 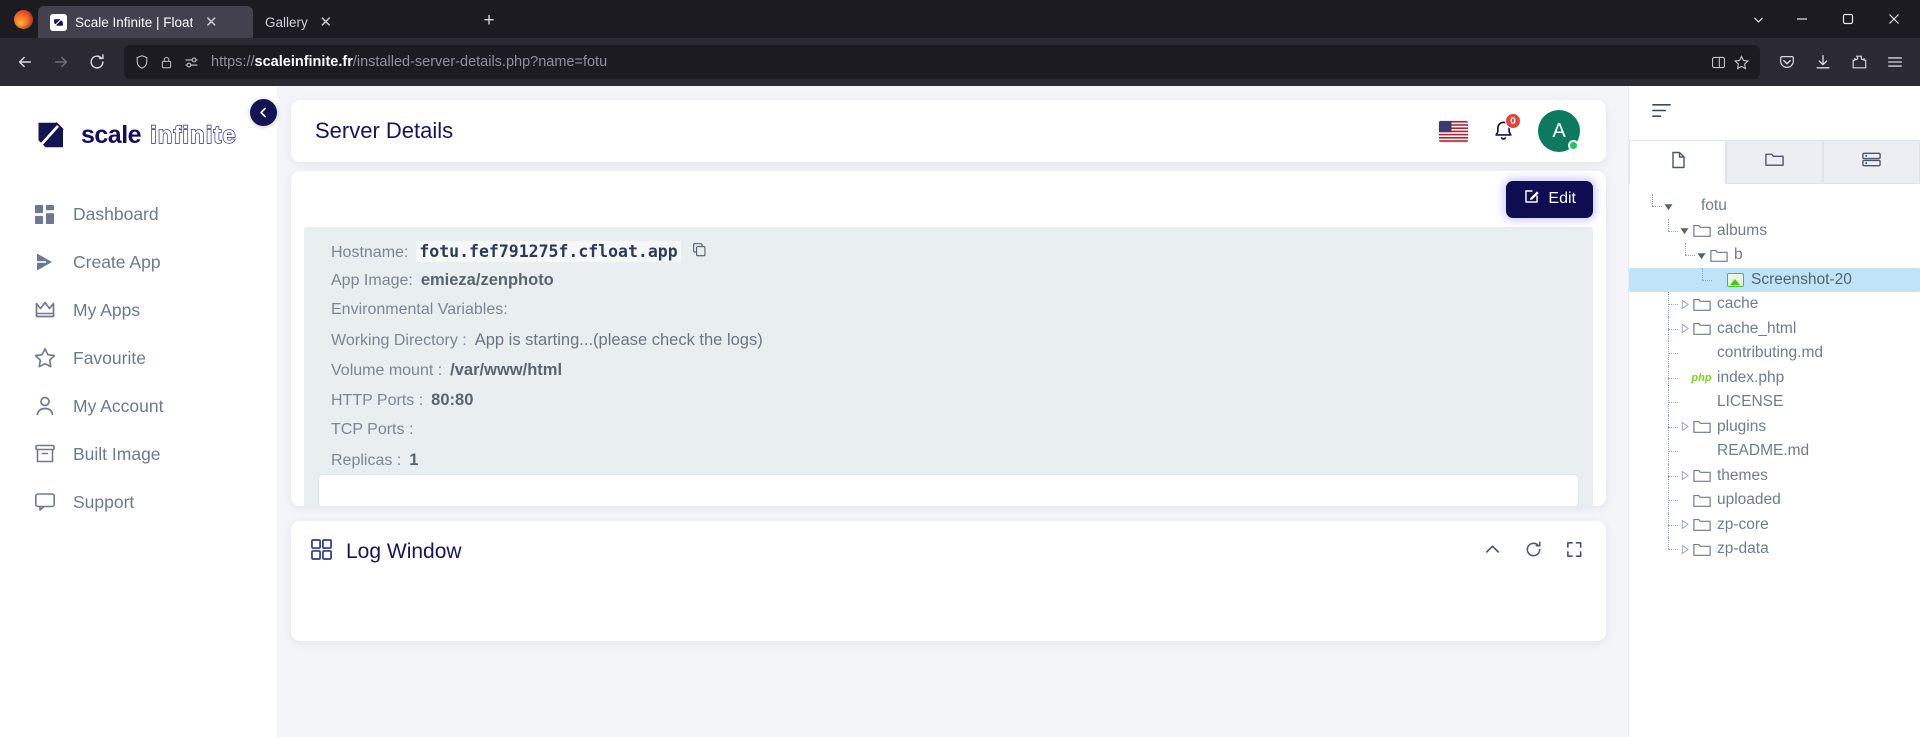 I want to click on expand-icon, so click(x=1574, y=552).